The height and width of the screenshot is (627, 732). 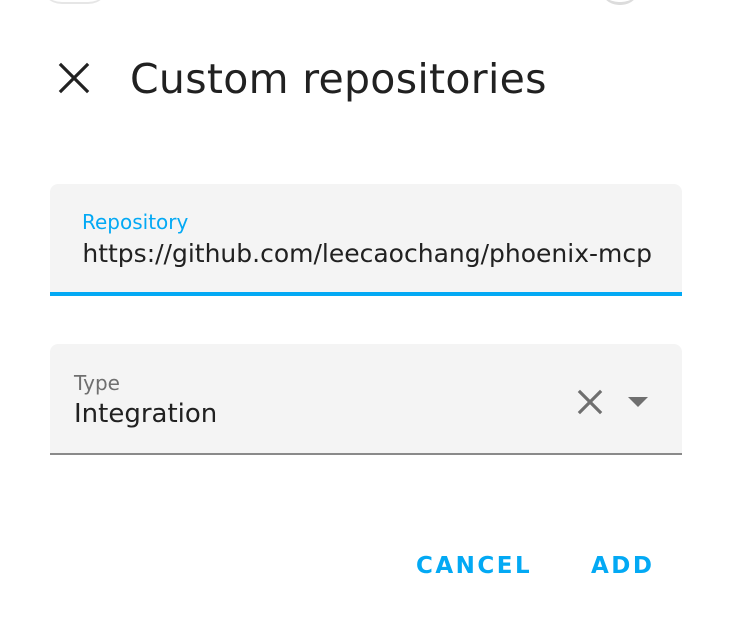 I want to click on close-button, so click(x=74, y=78).